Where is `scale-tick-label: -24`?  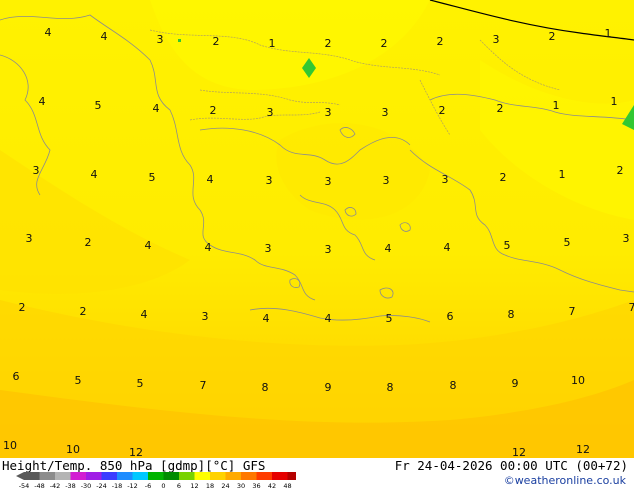 scale-tick-label: -24 is located at coordinates (101, 486).